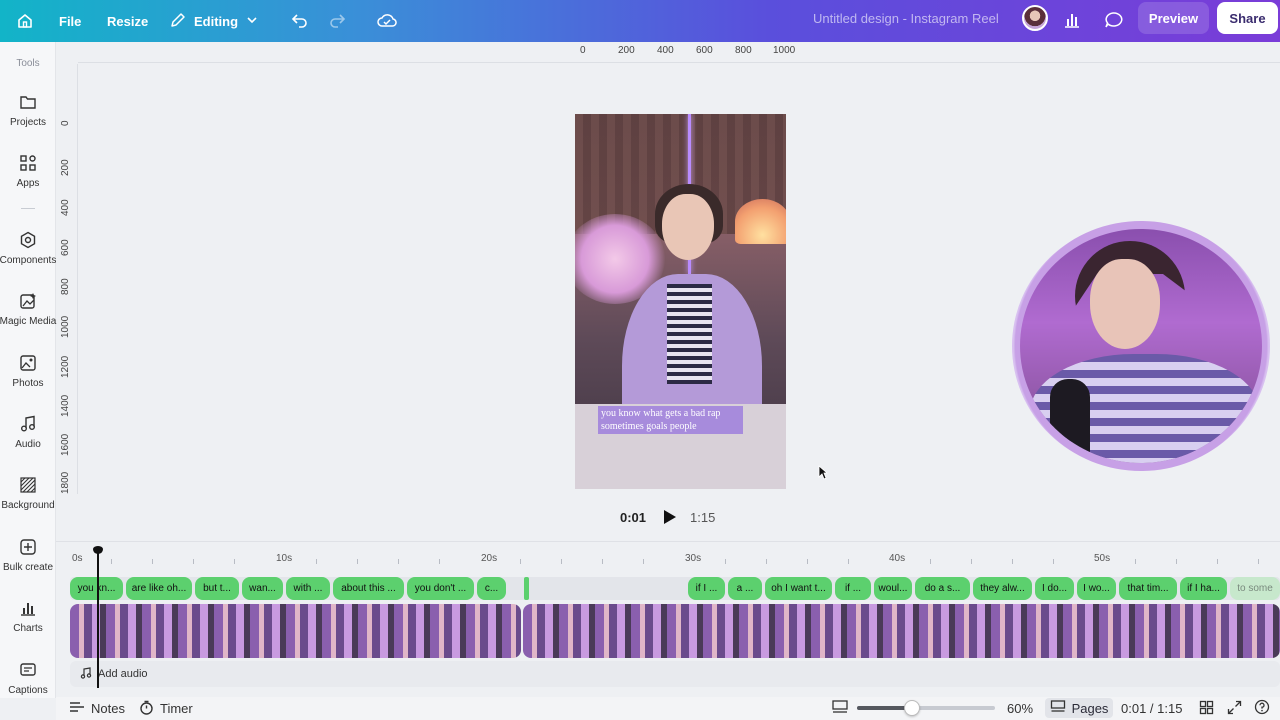 The width and height of the screenshot is (1280, 720). I want to click on file-menu: File, so click(70, 21).